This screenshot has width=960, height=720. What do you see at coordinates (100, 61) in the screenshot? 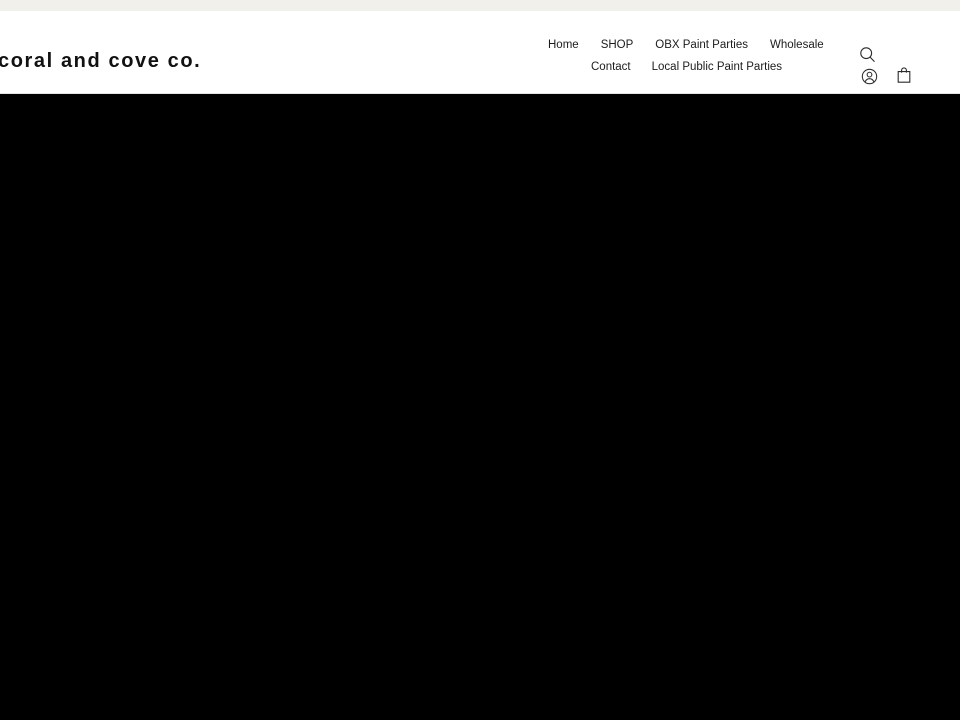
I see `brand-logo: coral and cove co.` at bounding box center [100, 61].